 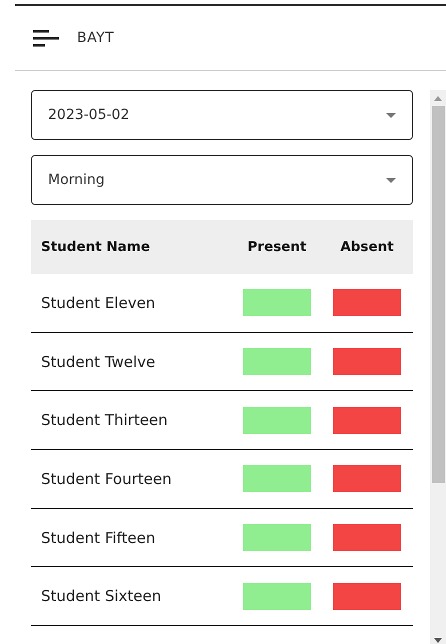 I want to click on scrollbar, so click(x=438, y=367).